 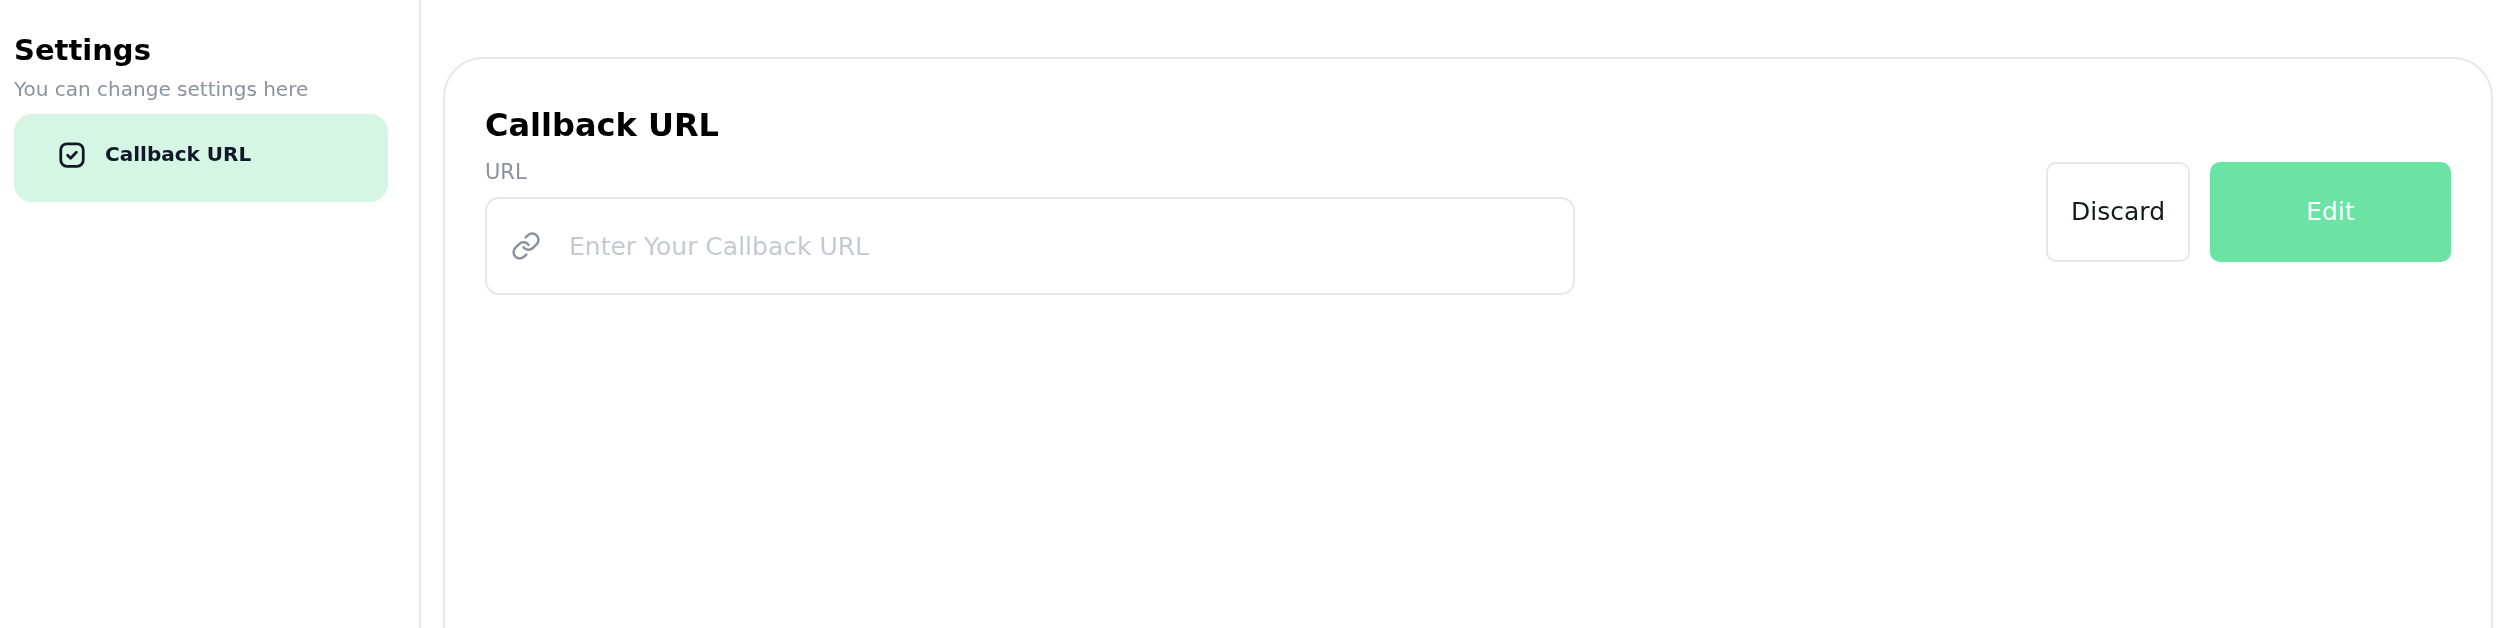 What do you see at coordinates (506, 172) in the screenshot?
I see `field-label: URL` at bounding box center [506, 172].